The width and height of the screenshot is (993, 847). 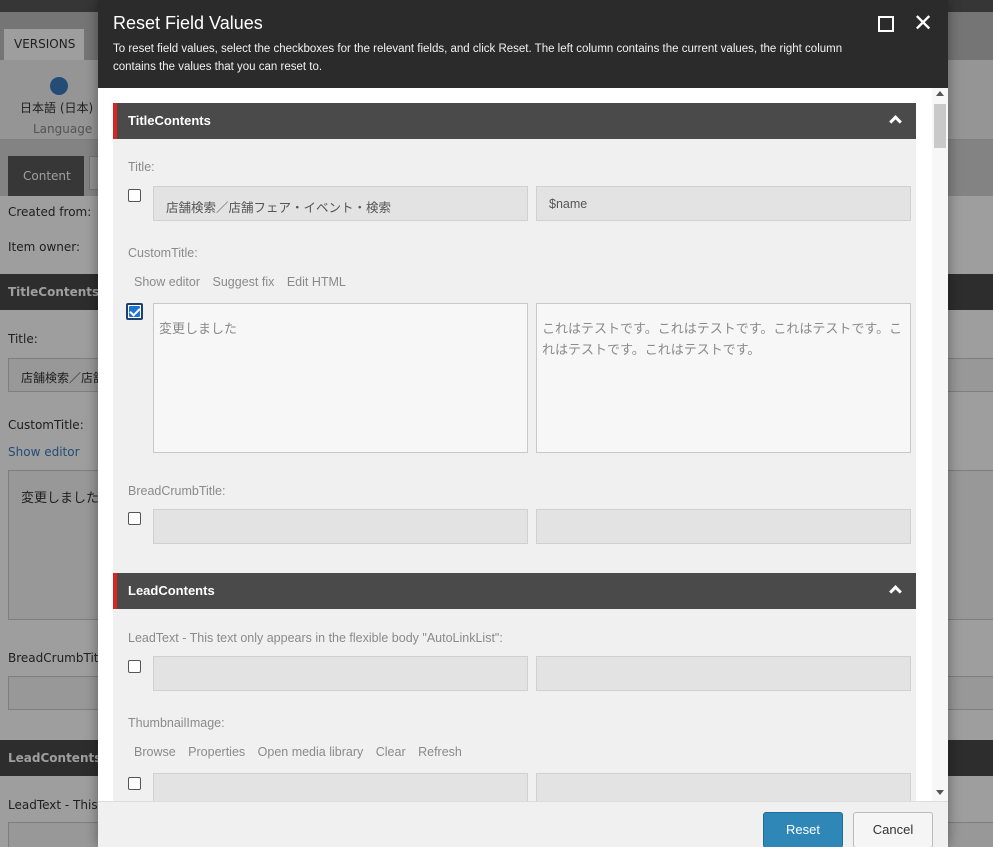 I want to click on checkbox-leadtext, so click(x=134, y=666).